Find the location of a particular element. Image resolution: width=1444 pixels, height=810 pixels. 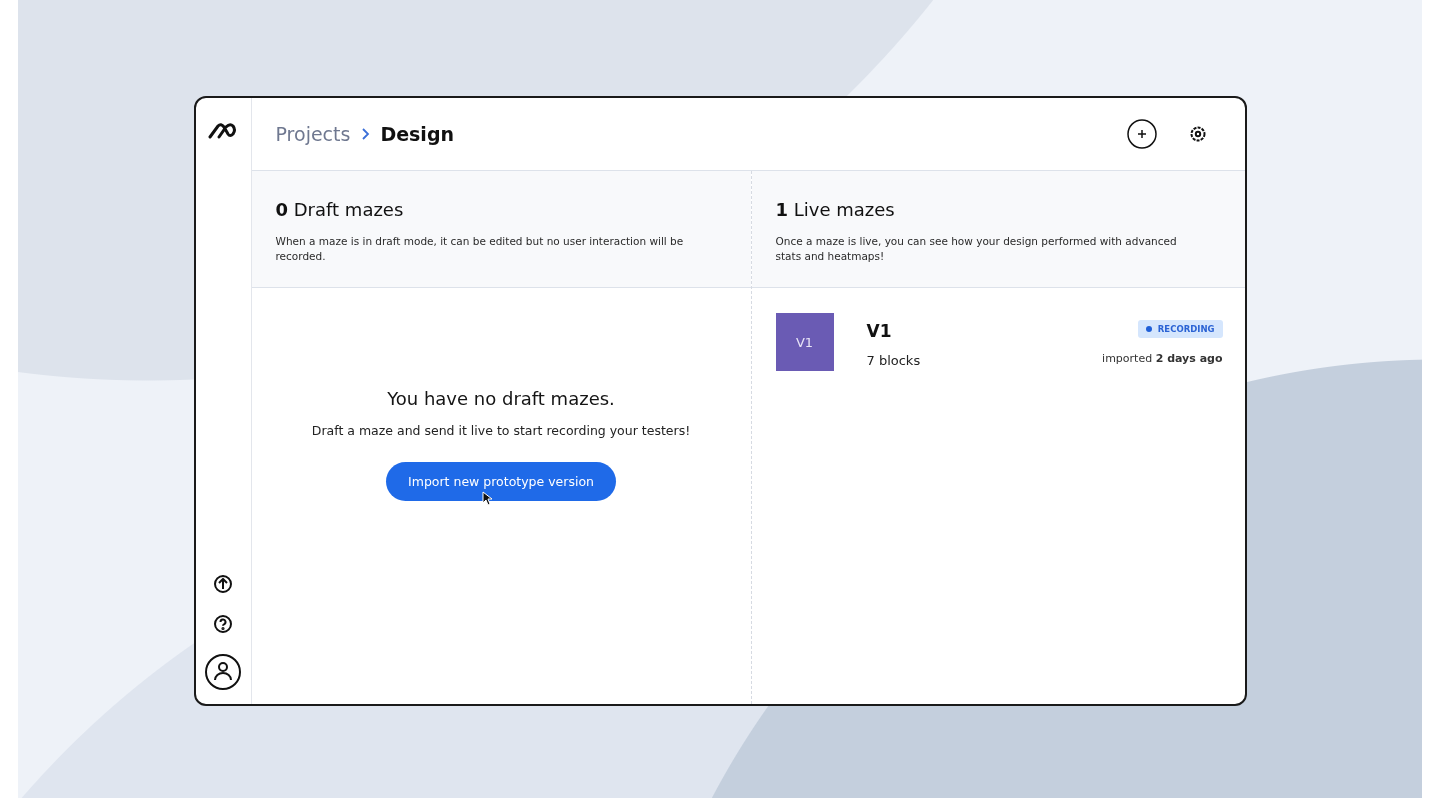

import-button: Import new prototype version is located at coordinates (501, 481).